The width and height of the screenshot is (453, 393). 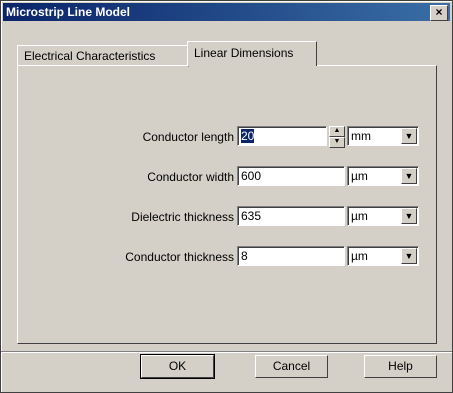 I want to click on conductor-length-value: 20, so click(x=248, y=136).